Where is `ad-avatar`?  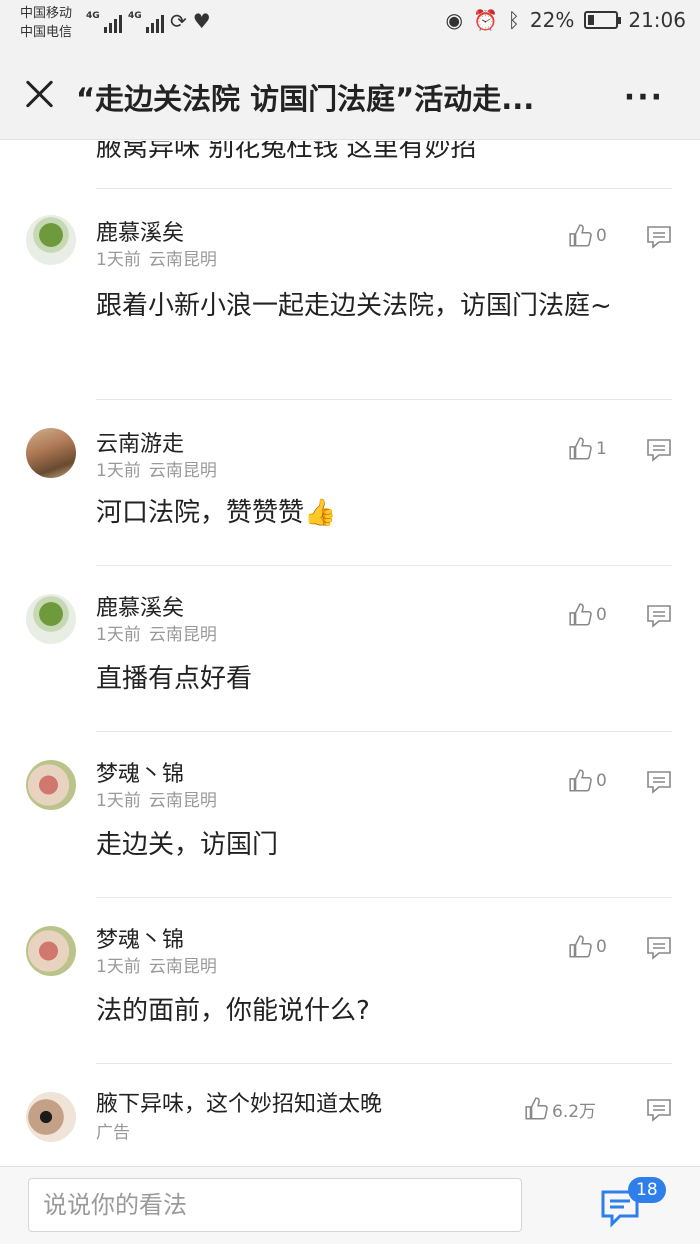
ad-avatar is located at coordinates (51, 1117).